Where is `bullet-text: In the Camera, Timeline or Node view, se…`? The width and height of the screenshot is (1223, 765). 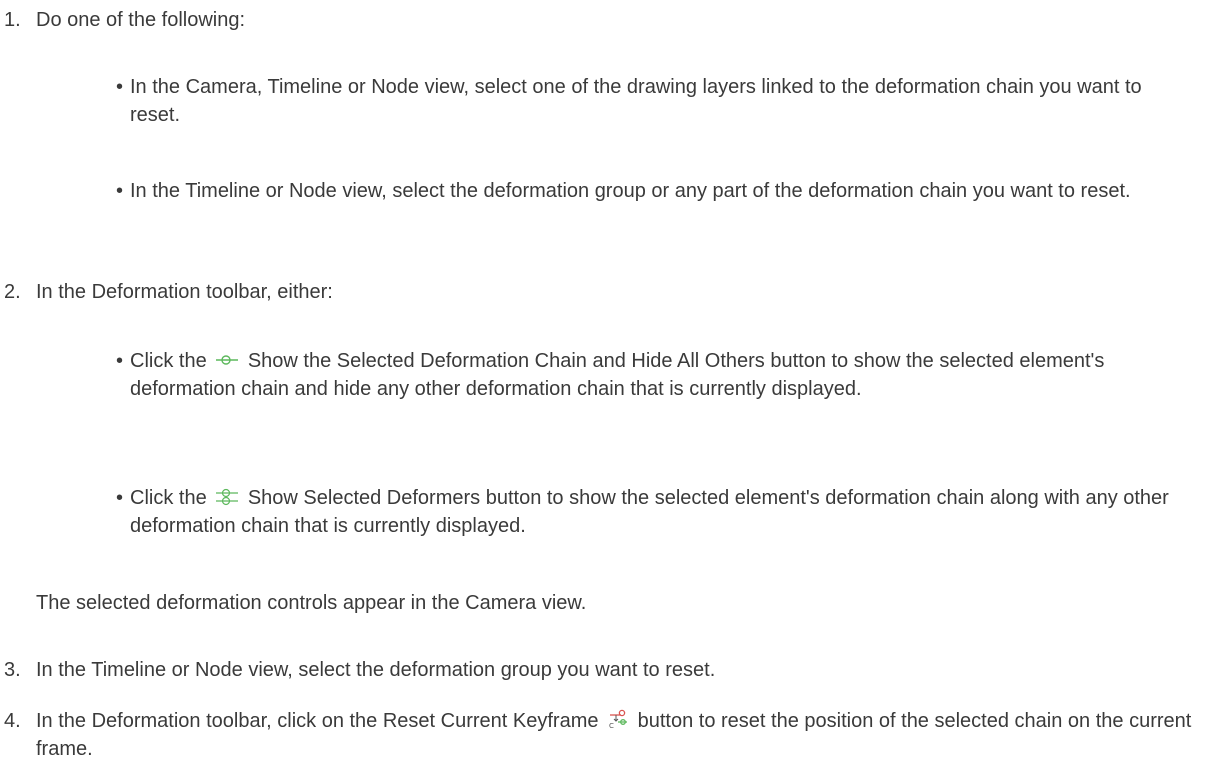 bullet-text: In the Camera, Timeline or Node view, se… is located at coordinates (636, 101).